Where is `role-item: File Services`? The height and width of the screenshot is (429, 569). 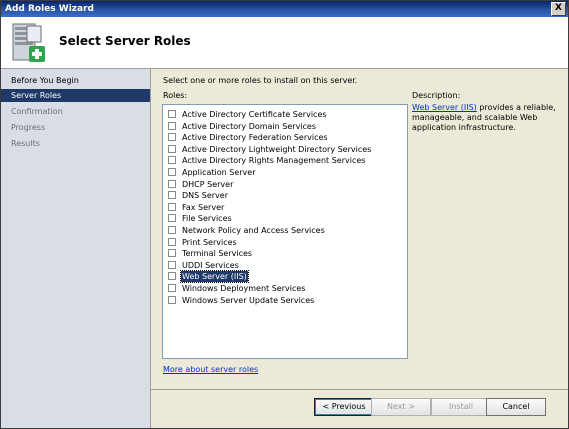
role-item: File Services is located at coordinates (283, 218).